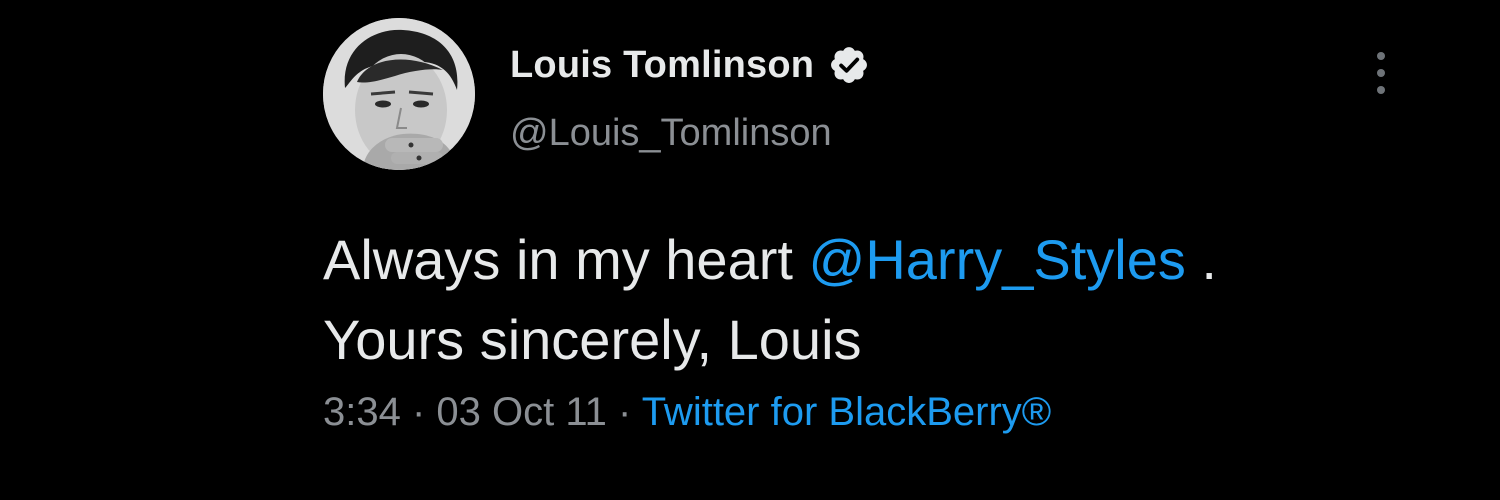 The image size is (1500, 500). What do you see at coordinates (362, 412) in the screenshot?
I see `tweet-time: 3:34` at bounding box center [362, 412].